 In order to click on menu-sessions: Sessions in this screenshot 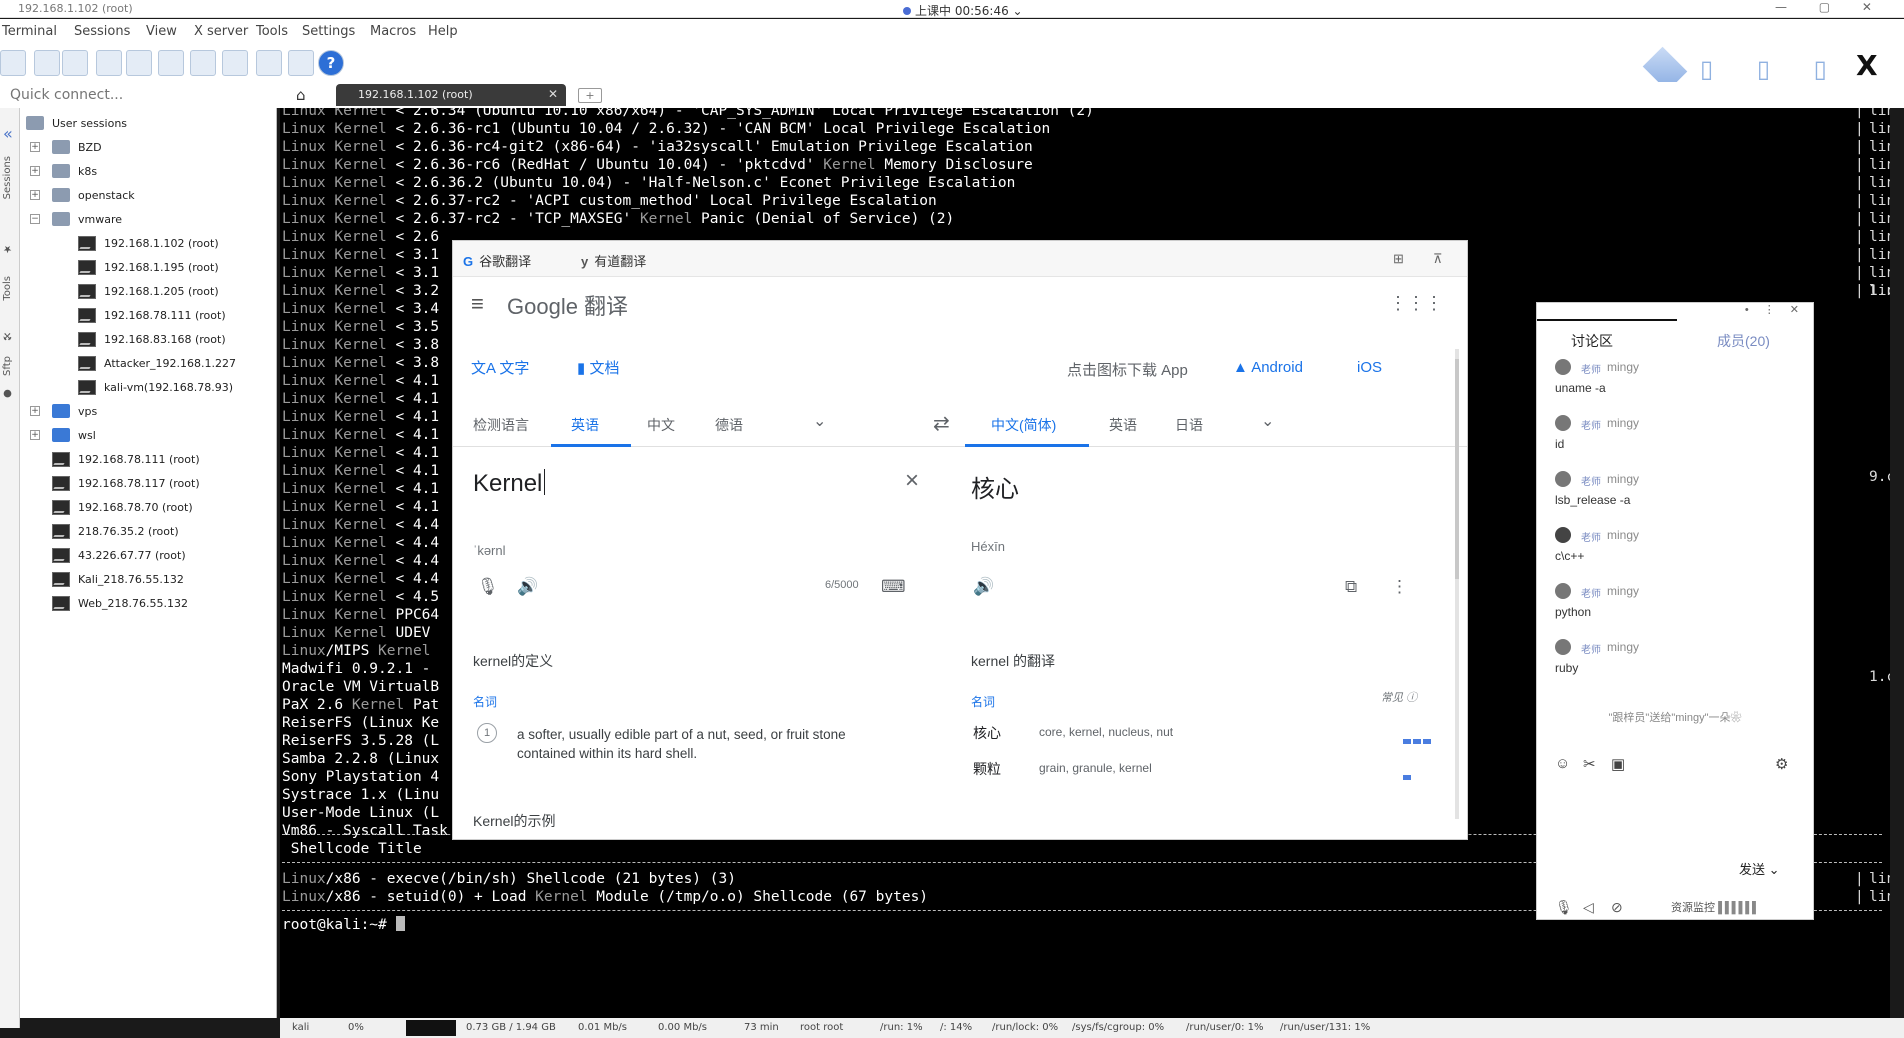, I will do `click(102, 31)`.